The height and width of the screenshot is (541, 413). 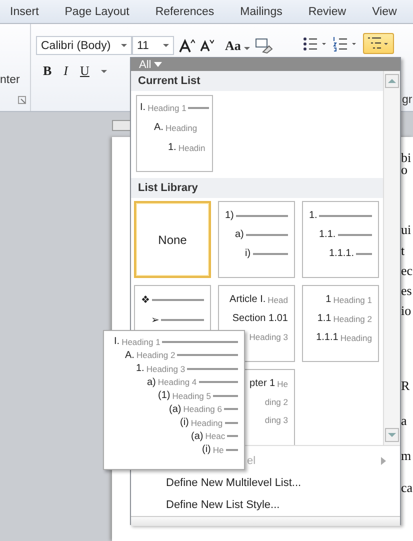 I want to click on submenu-arrow-icon, so click(x=383, y=461).